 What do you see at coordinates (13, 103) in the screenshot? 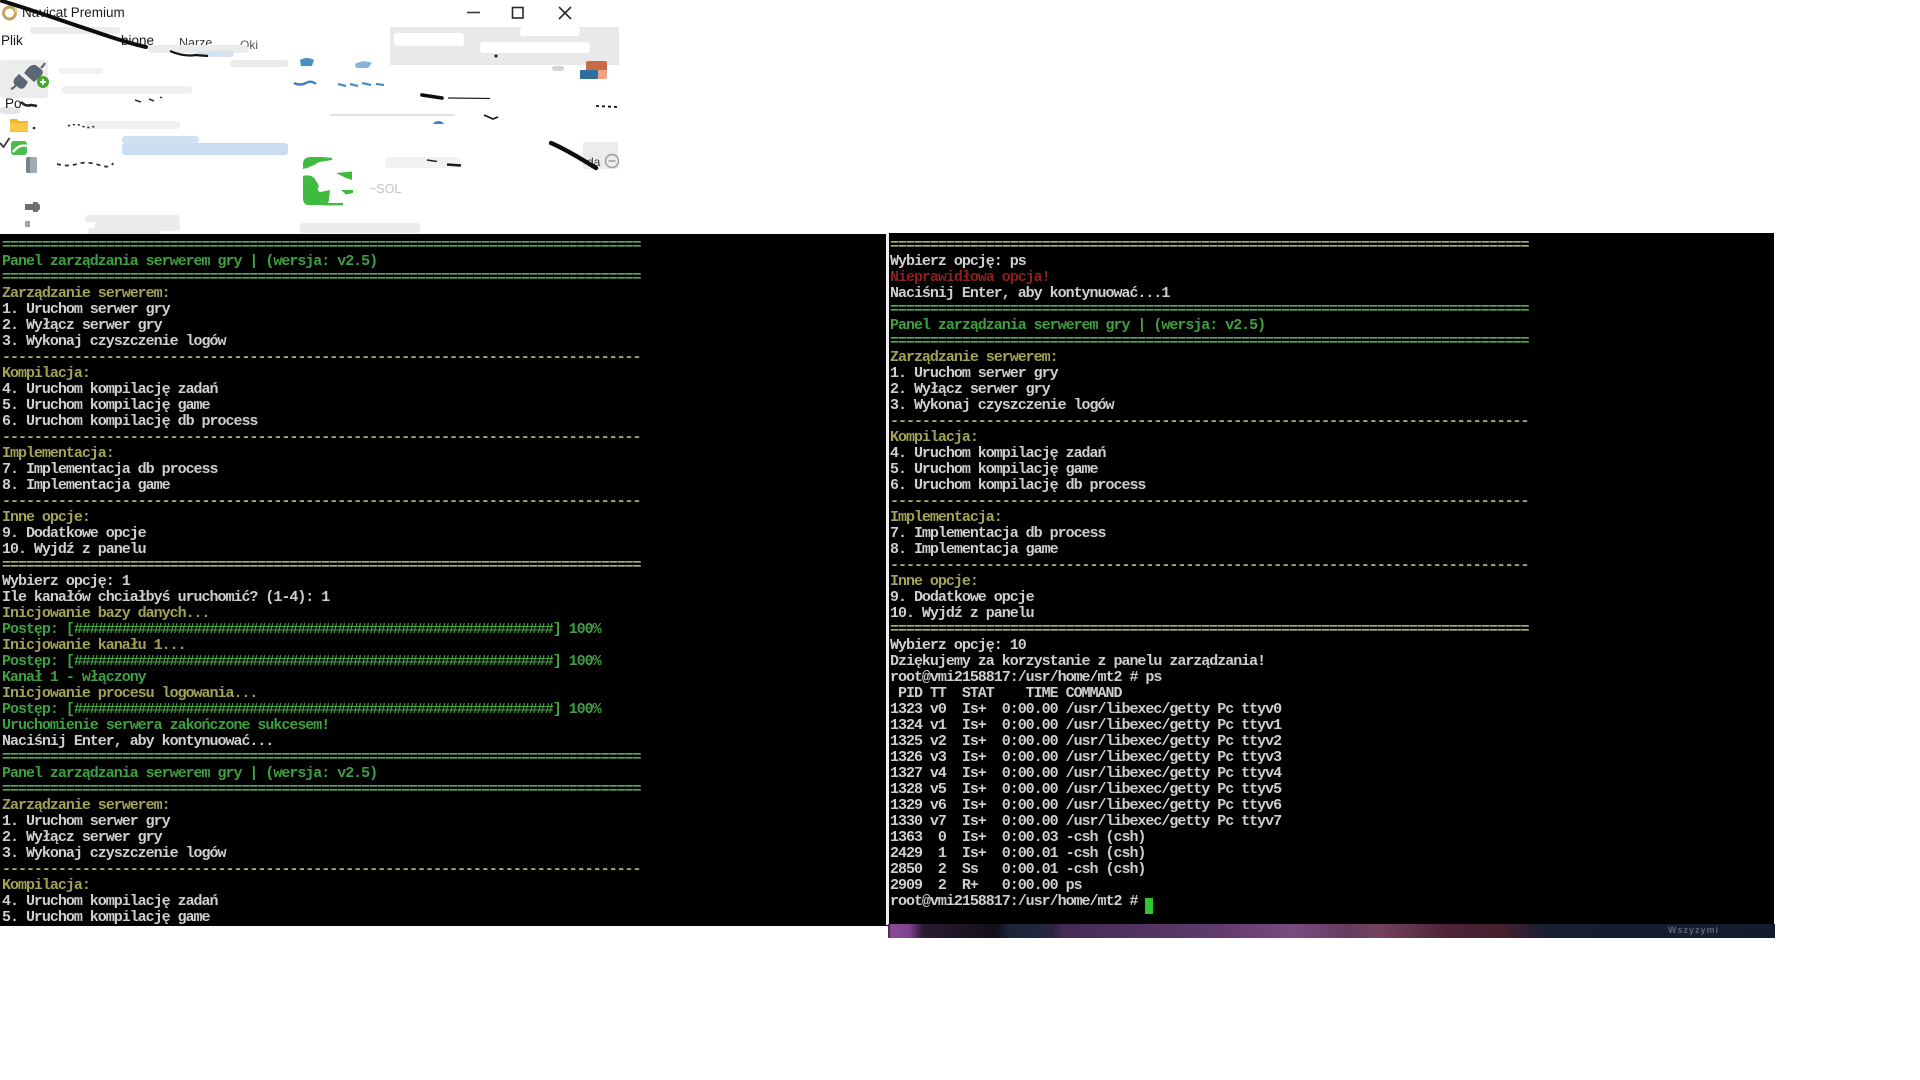
I see `svg-text: Po` at bounding box center [13, 103].